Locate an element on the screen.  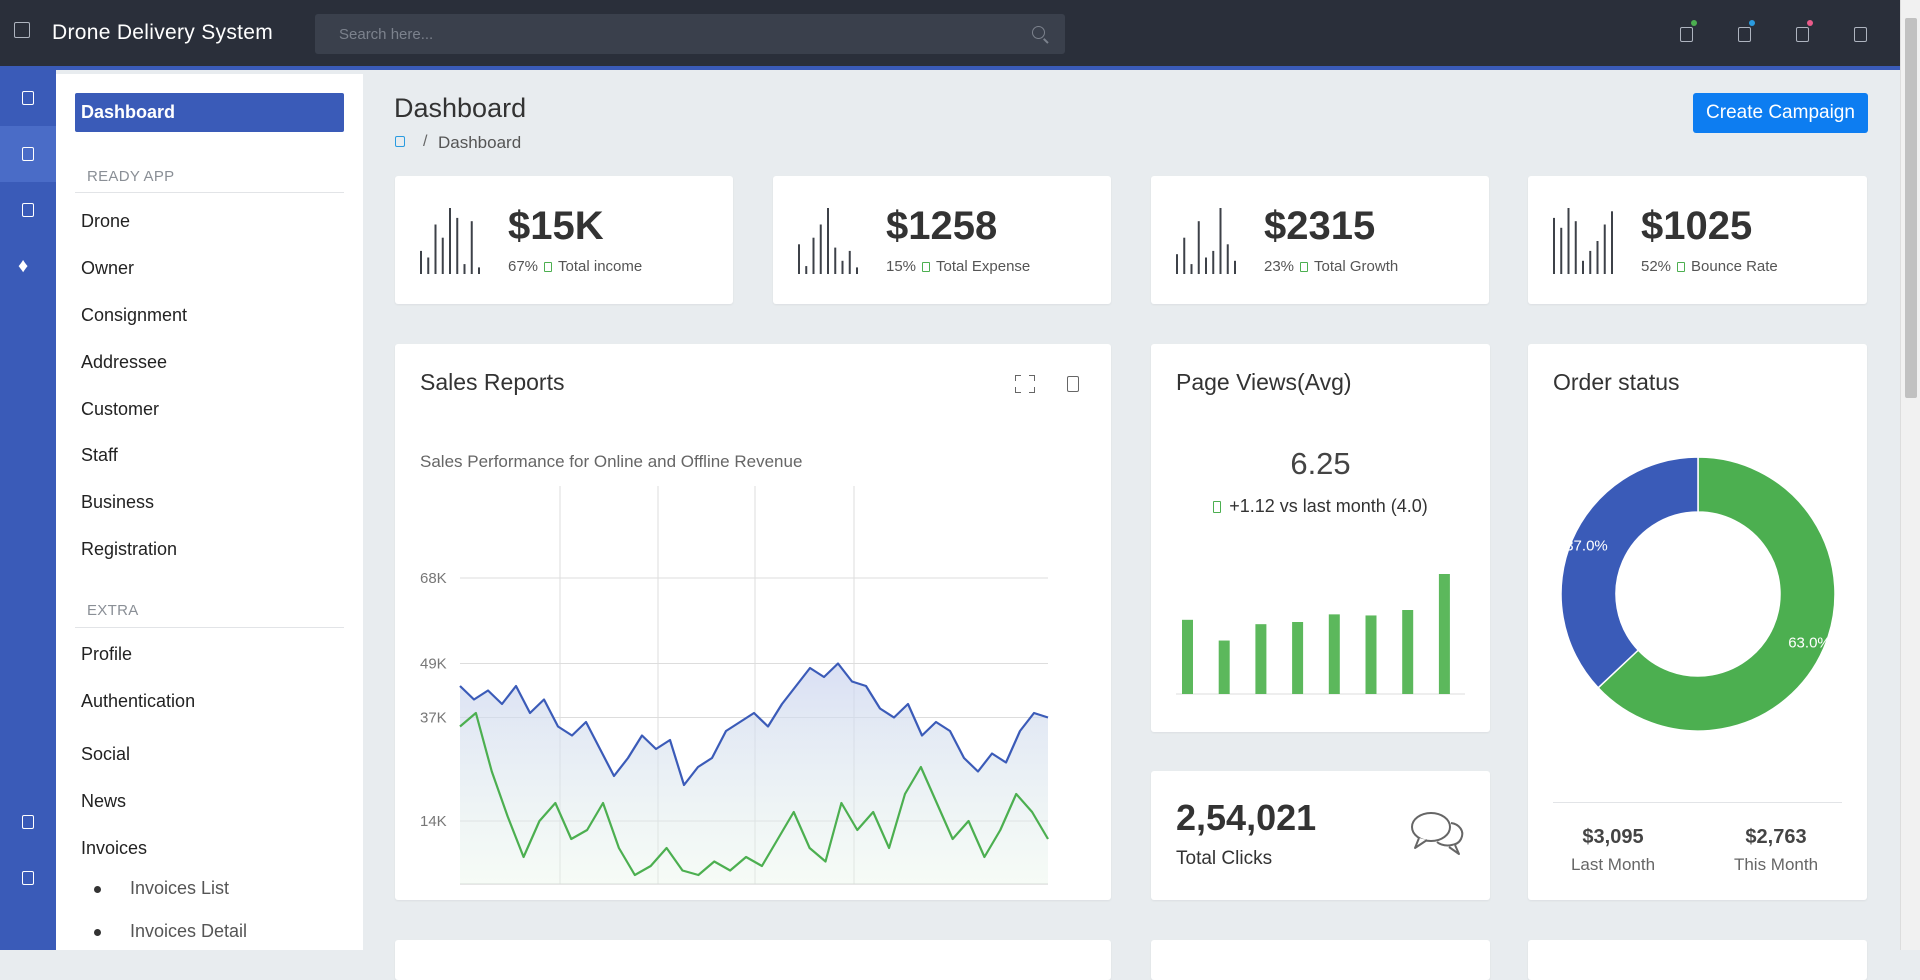
diamond-icon: ♦ is located at coordinates (23, 266).